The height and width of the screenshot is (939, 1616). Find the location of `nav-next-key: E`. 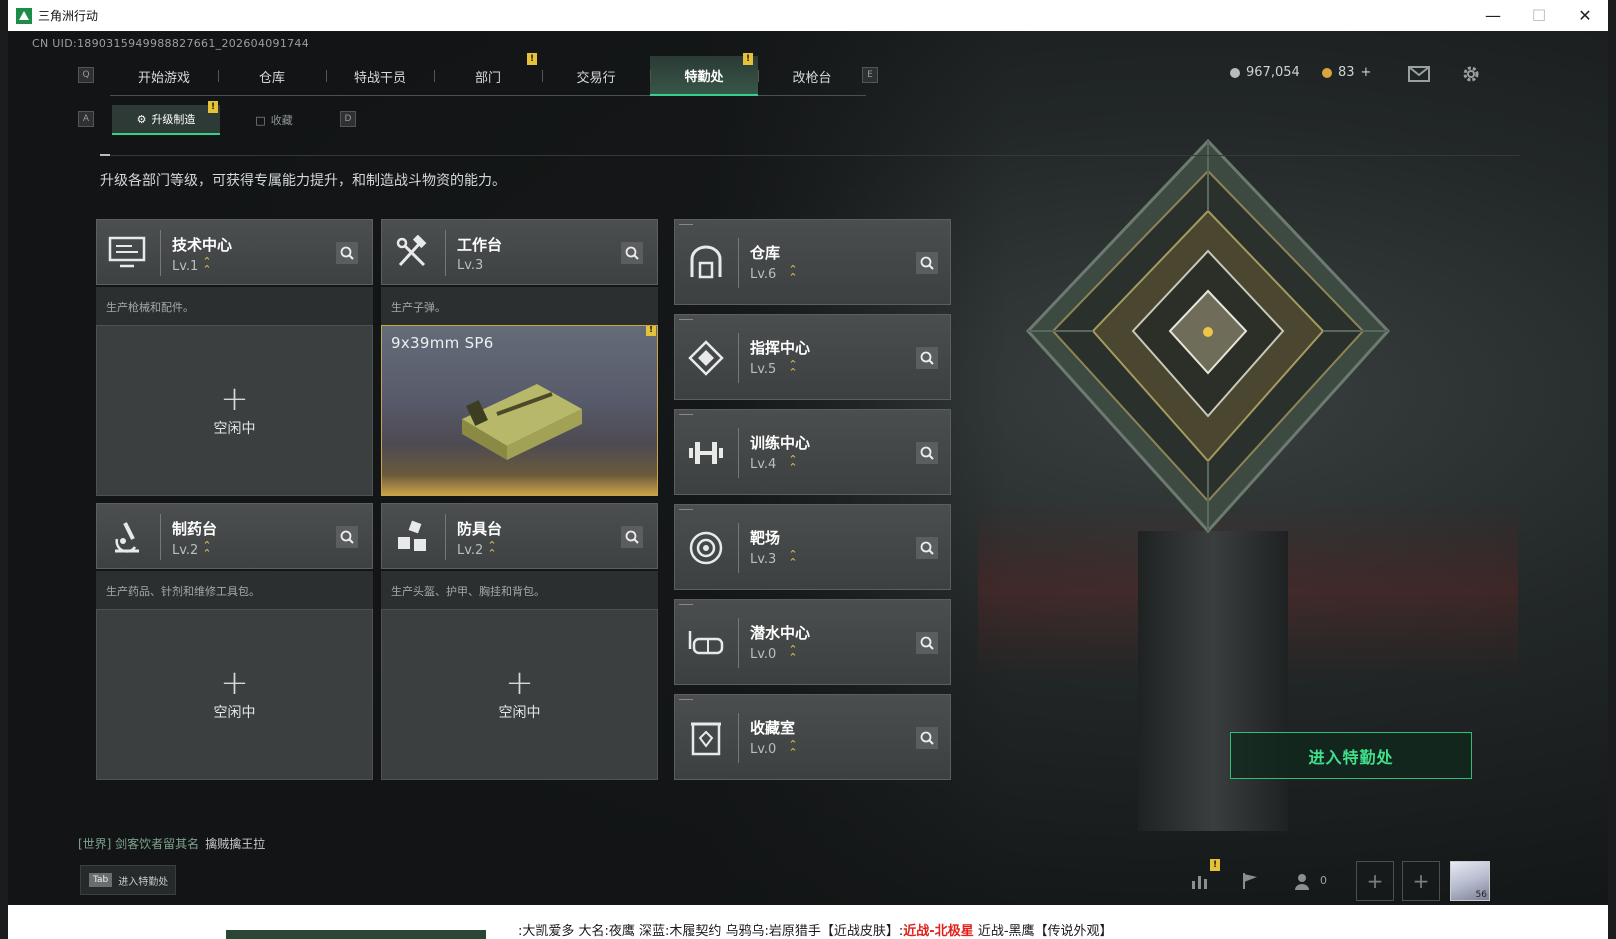

nav-next-key: E is located at coordinates (870, 75).